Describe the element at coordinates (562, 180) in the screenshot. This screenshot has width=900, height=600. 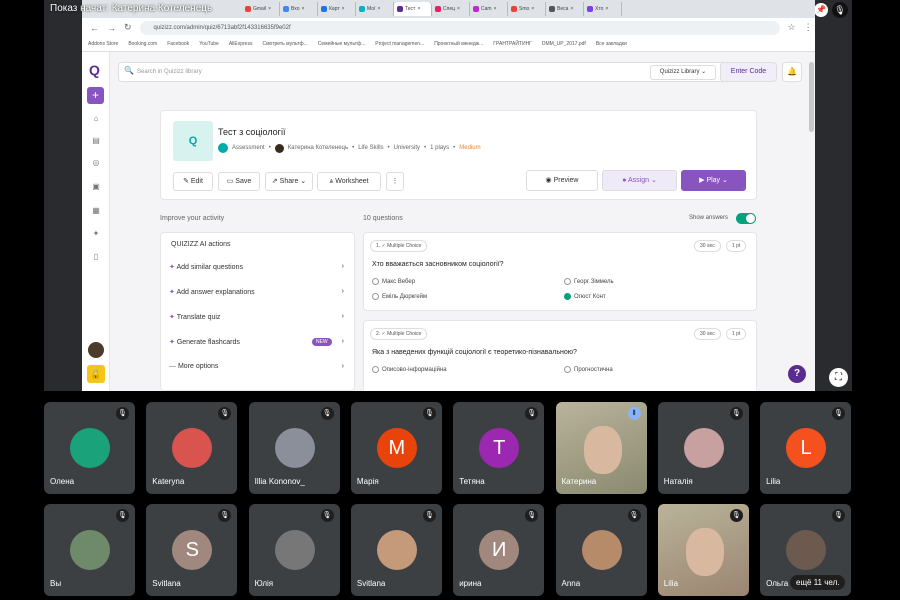
I see `preview-button: ◉ Preview` at that location.